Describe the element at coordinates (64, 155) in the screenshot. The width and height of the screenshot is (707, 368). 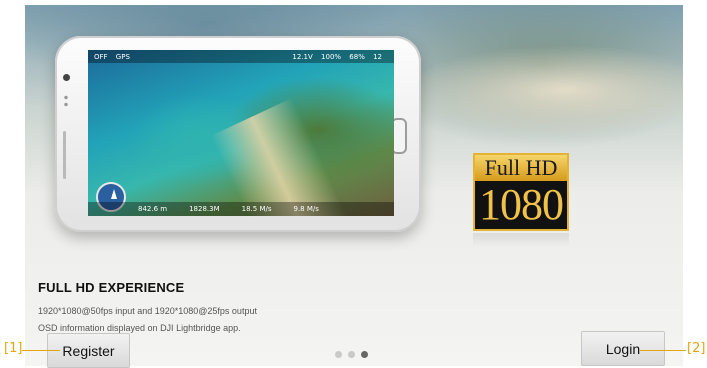
I see `phone-speaker` at that location.